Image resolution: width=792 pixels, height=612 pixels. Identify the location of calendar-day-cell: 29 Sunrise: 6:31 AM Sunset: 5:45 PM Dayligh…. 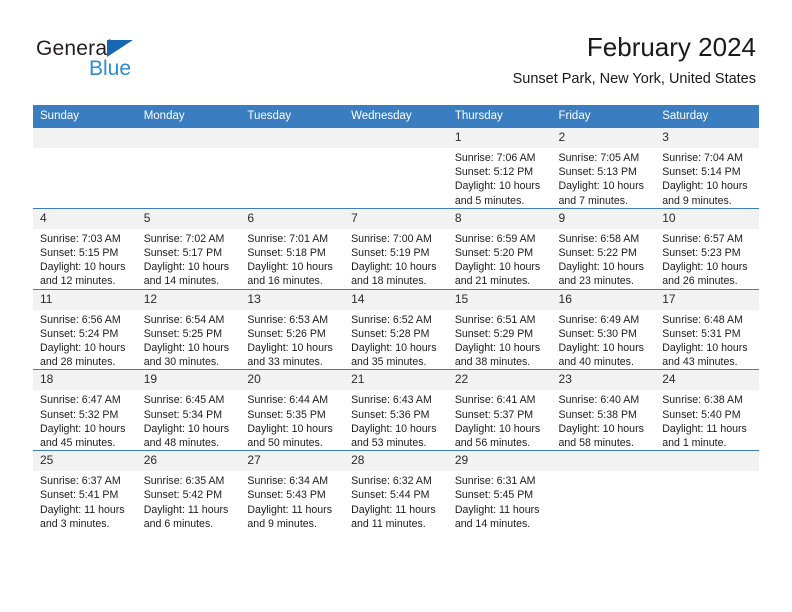
(499, 491).